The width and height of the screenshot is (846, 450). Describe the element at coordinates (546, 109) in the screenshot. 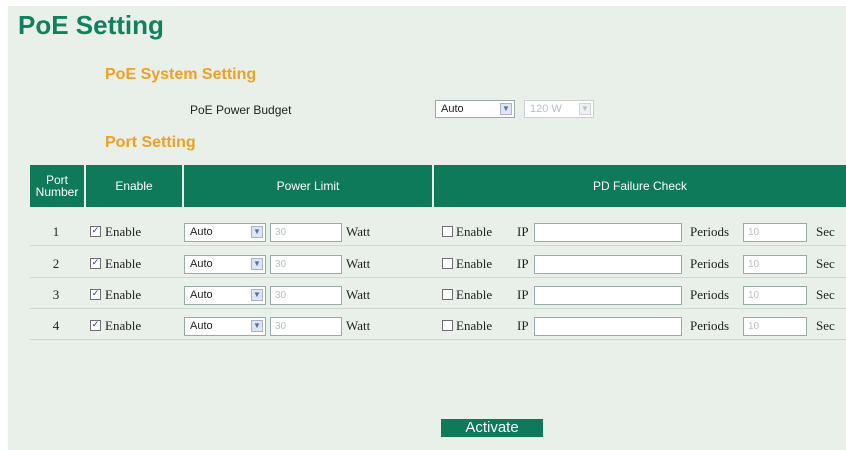

I see `budget-value: 120 W` at that location.